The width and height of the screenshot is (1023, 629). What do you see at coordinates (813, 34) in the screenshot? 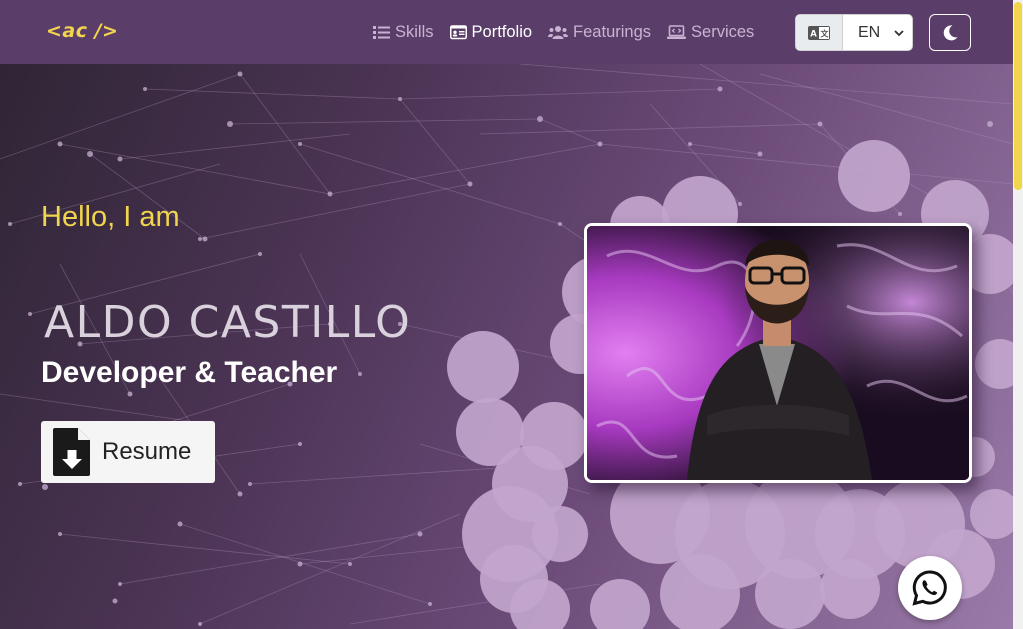
I see `svg-text: A` at bounding box center [813, 34].